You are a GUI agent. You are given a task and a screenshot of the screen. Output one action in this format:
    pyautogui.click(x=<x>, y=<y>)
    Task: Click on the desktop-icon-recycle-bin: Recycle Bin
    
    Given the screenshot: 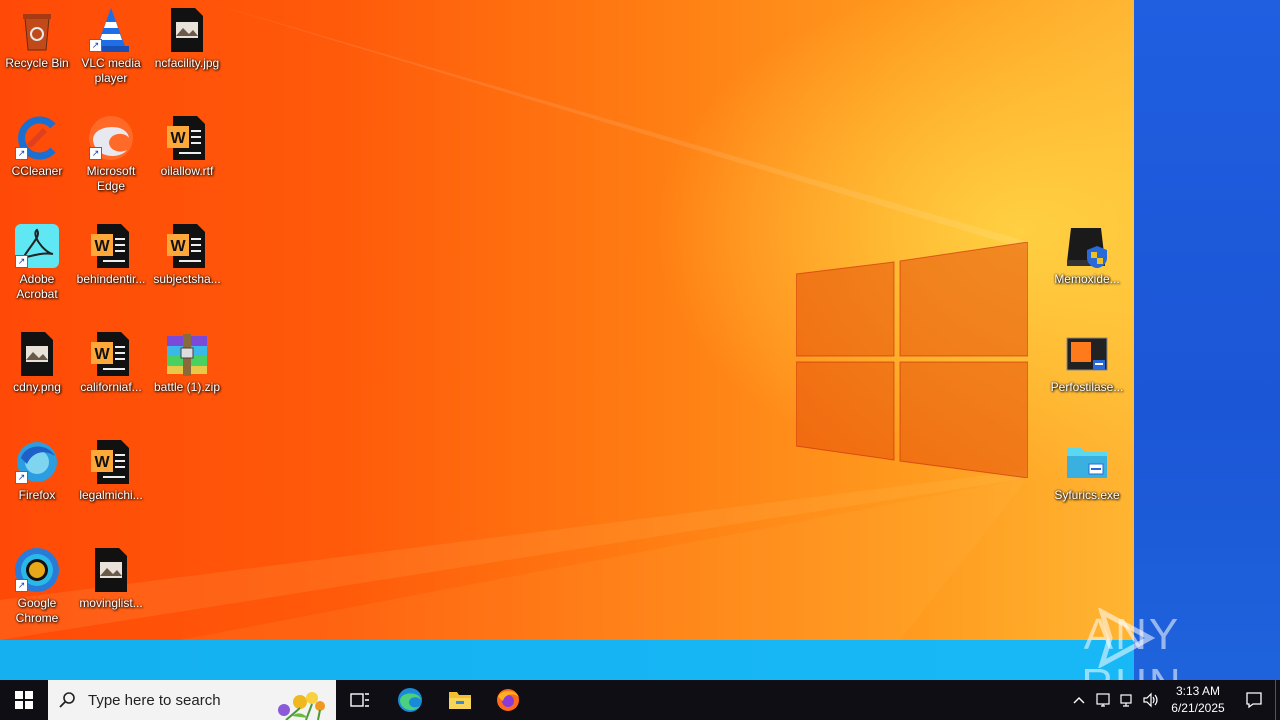 What is the action you would take?
    pyautogui.click(x=37, y=38)
    